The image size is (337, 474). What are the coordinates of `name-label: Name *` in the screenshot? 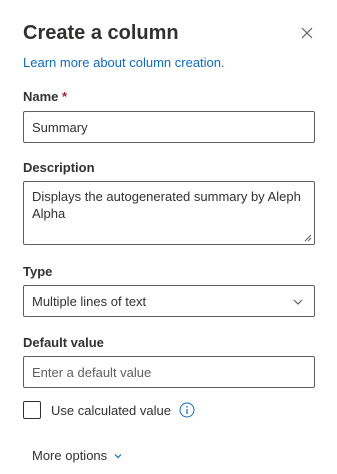 It's located at (45, 97).